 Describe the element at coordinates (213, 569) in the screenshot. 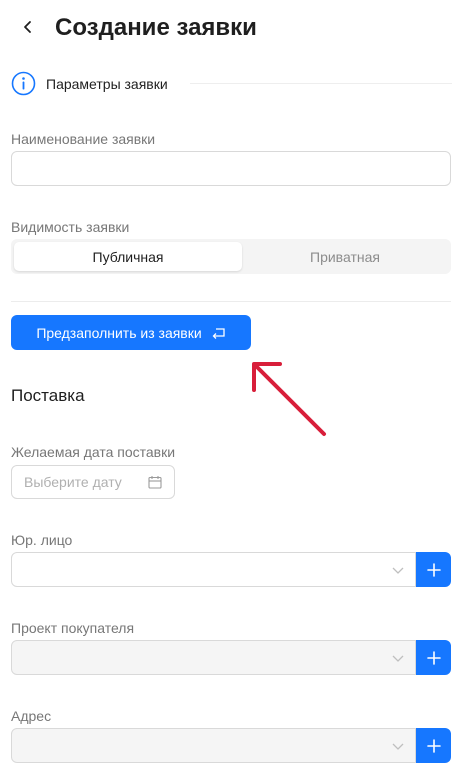

I see `legal-entity-select` at that location.